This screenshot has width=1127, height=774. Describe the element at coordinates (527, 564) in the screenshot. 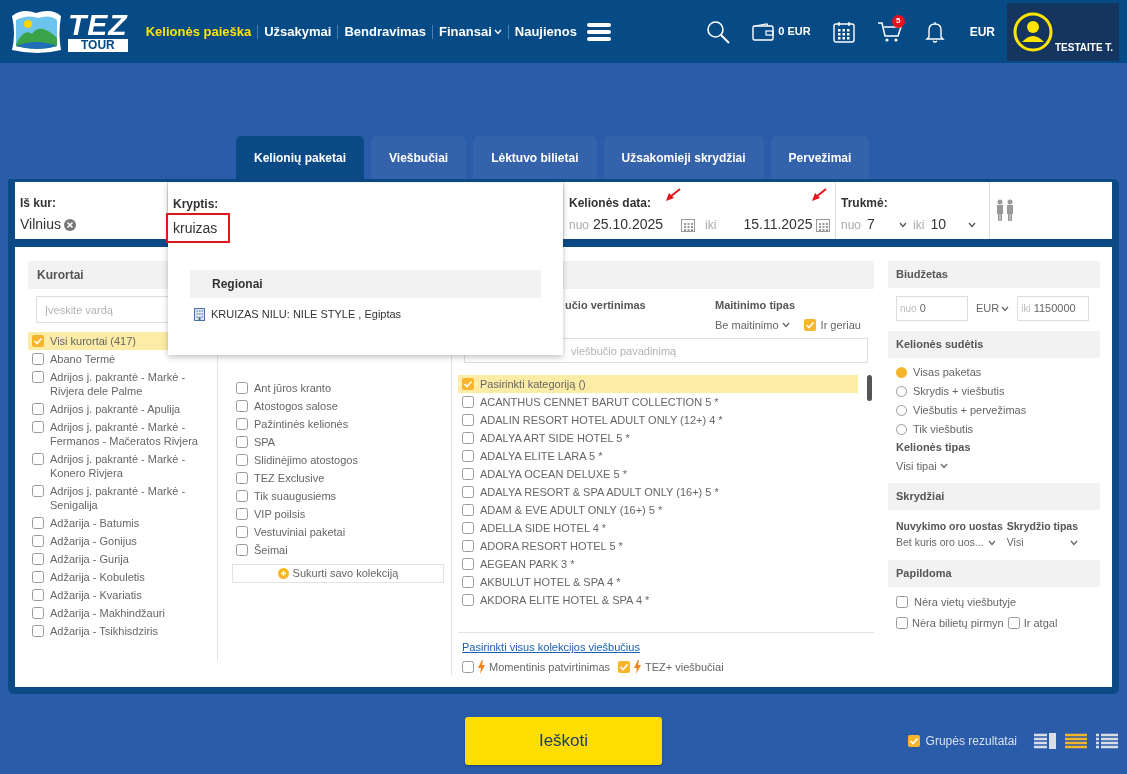

I see `checkbox-label: AEGEAN PARK 3 *` at that location.